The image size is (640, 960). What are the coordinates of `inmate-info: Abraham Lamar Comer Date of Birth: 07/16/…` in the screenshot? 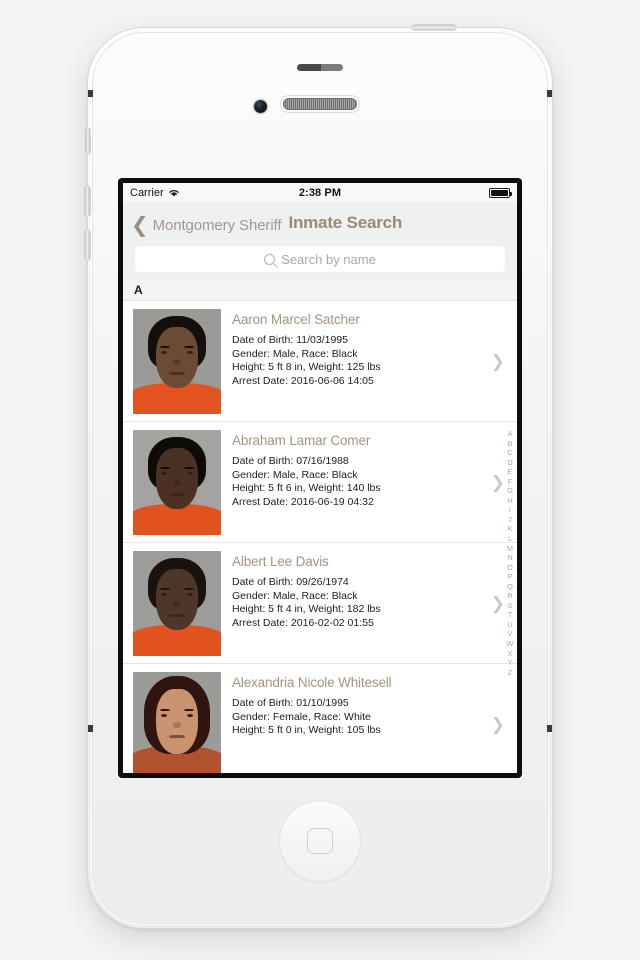 It's located at (356, 482).